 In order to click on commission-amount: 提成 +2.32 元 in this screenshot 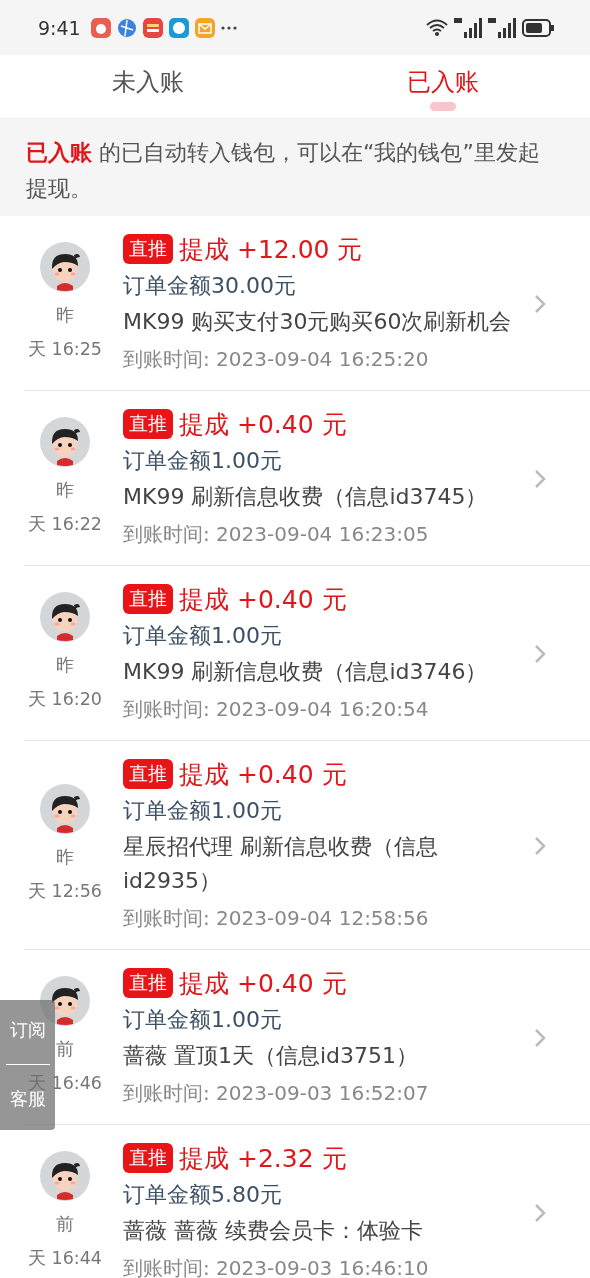, I will do `click(263, 1158)`.